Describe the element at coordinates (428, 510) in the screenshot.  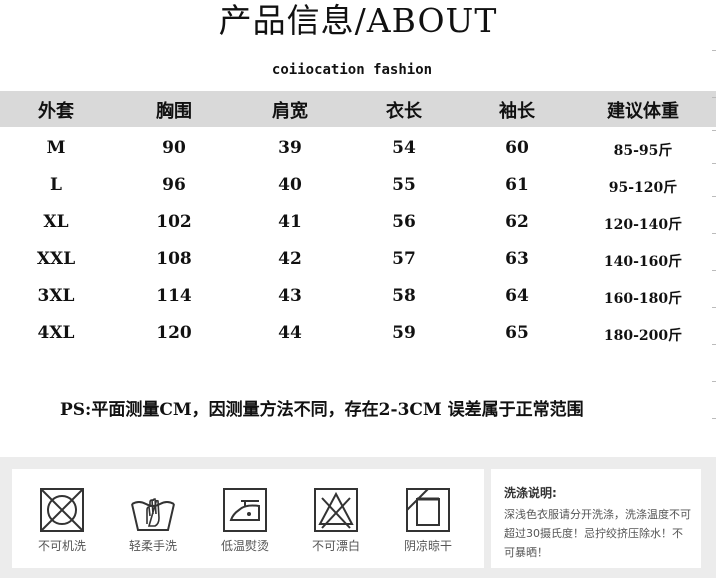
I see `shade-dry-icon` at that location.